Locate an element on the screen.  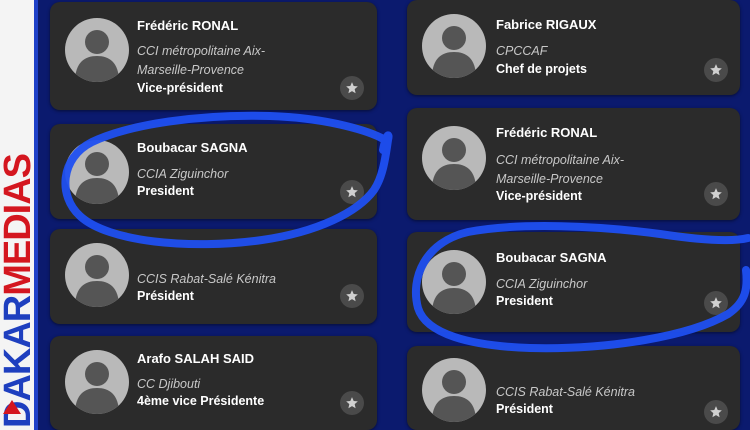
dakarmedias-watermark: DAKARMEDIAS is located at coordinates (19, 215).